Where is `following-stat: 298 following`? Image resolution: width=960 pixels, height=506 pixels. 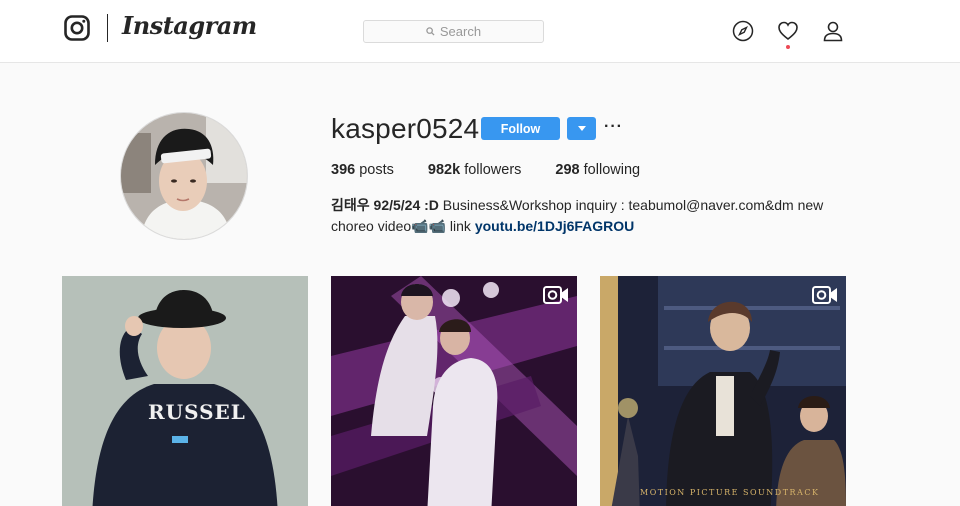
following-stat: 298 following is located at coordinates (597, 170).